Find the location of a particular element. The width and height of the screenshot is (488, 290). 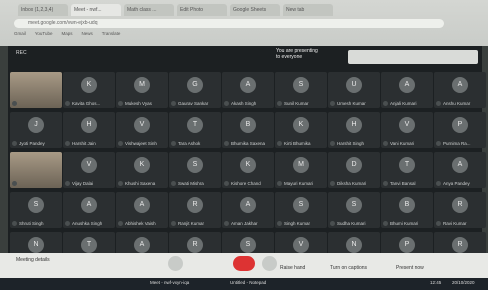

present-now-button: Present now is located at coordinates (410, 268).